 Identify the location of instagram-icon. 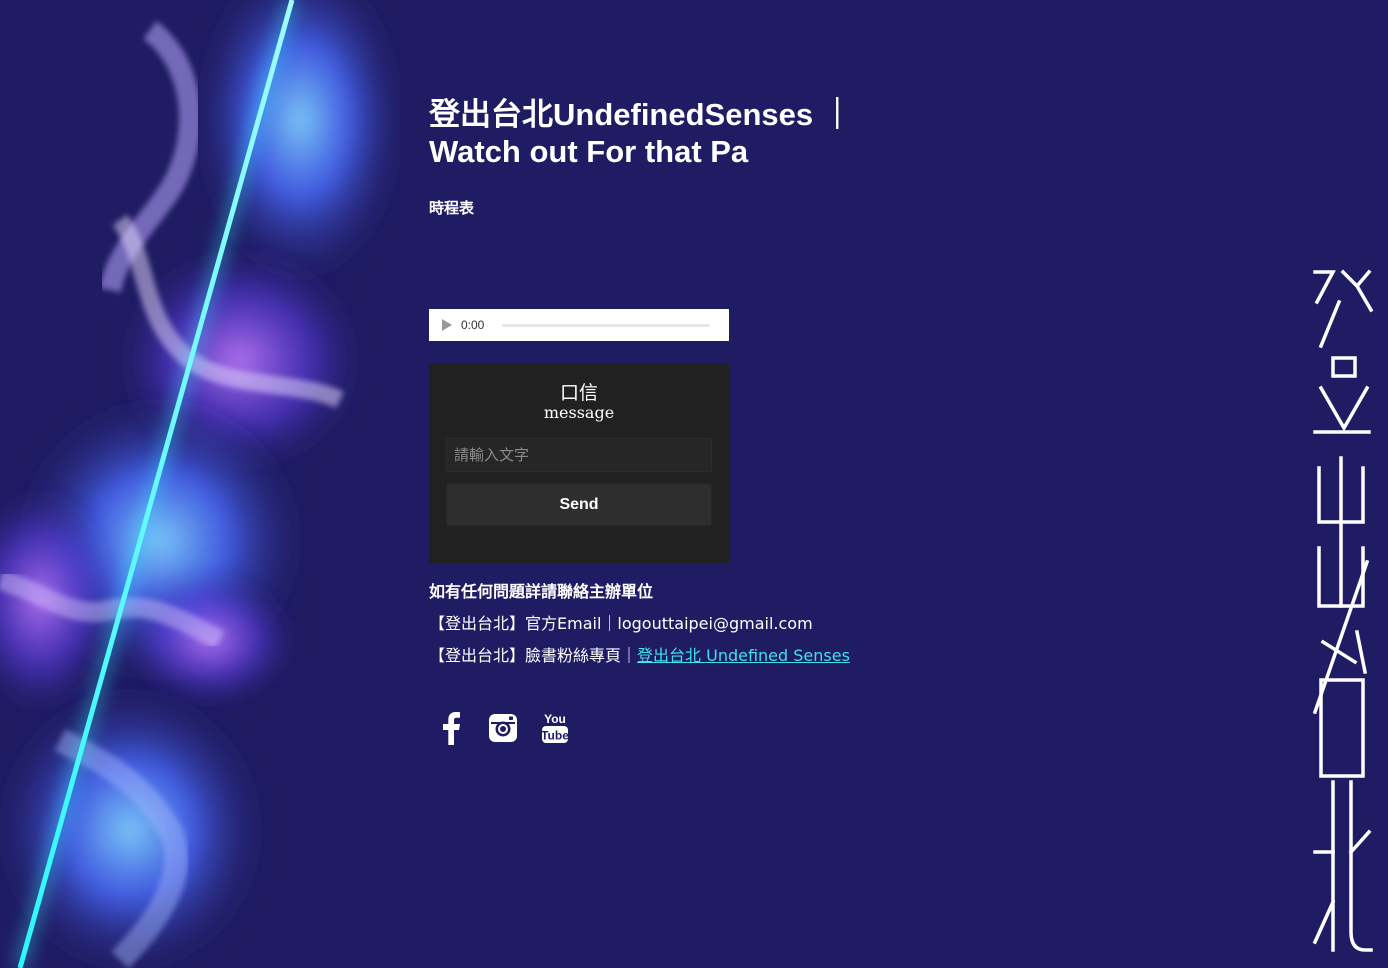
(503, 728).